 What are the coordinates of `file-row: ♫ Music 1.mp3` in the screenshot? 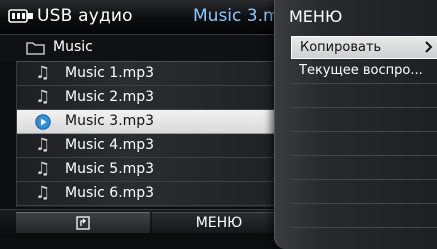 It's located at (152, 74).